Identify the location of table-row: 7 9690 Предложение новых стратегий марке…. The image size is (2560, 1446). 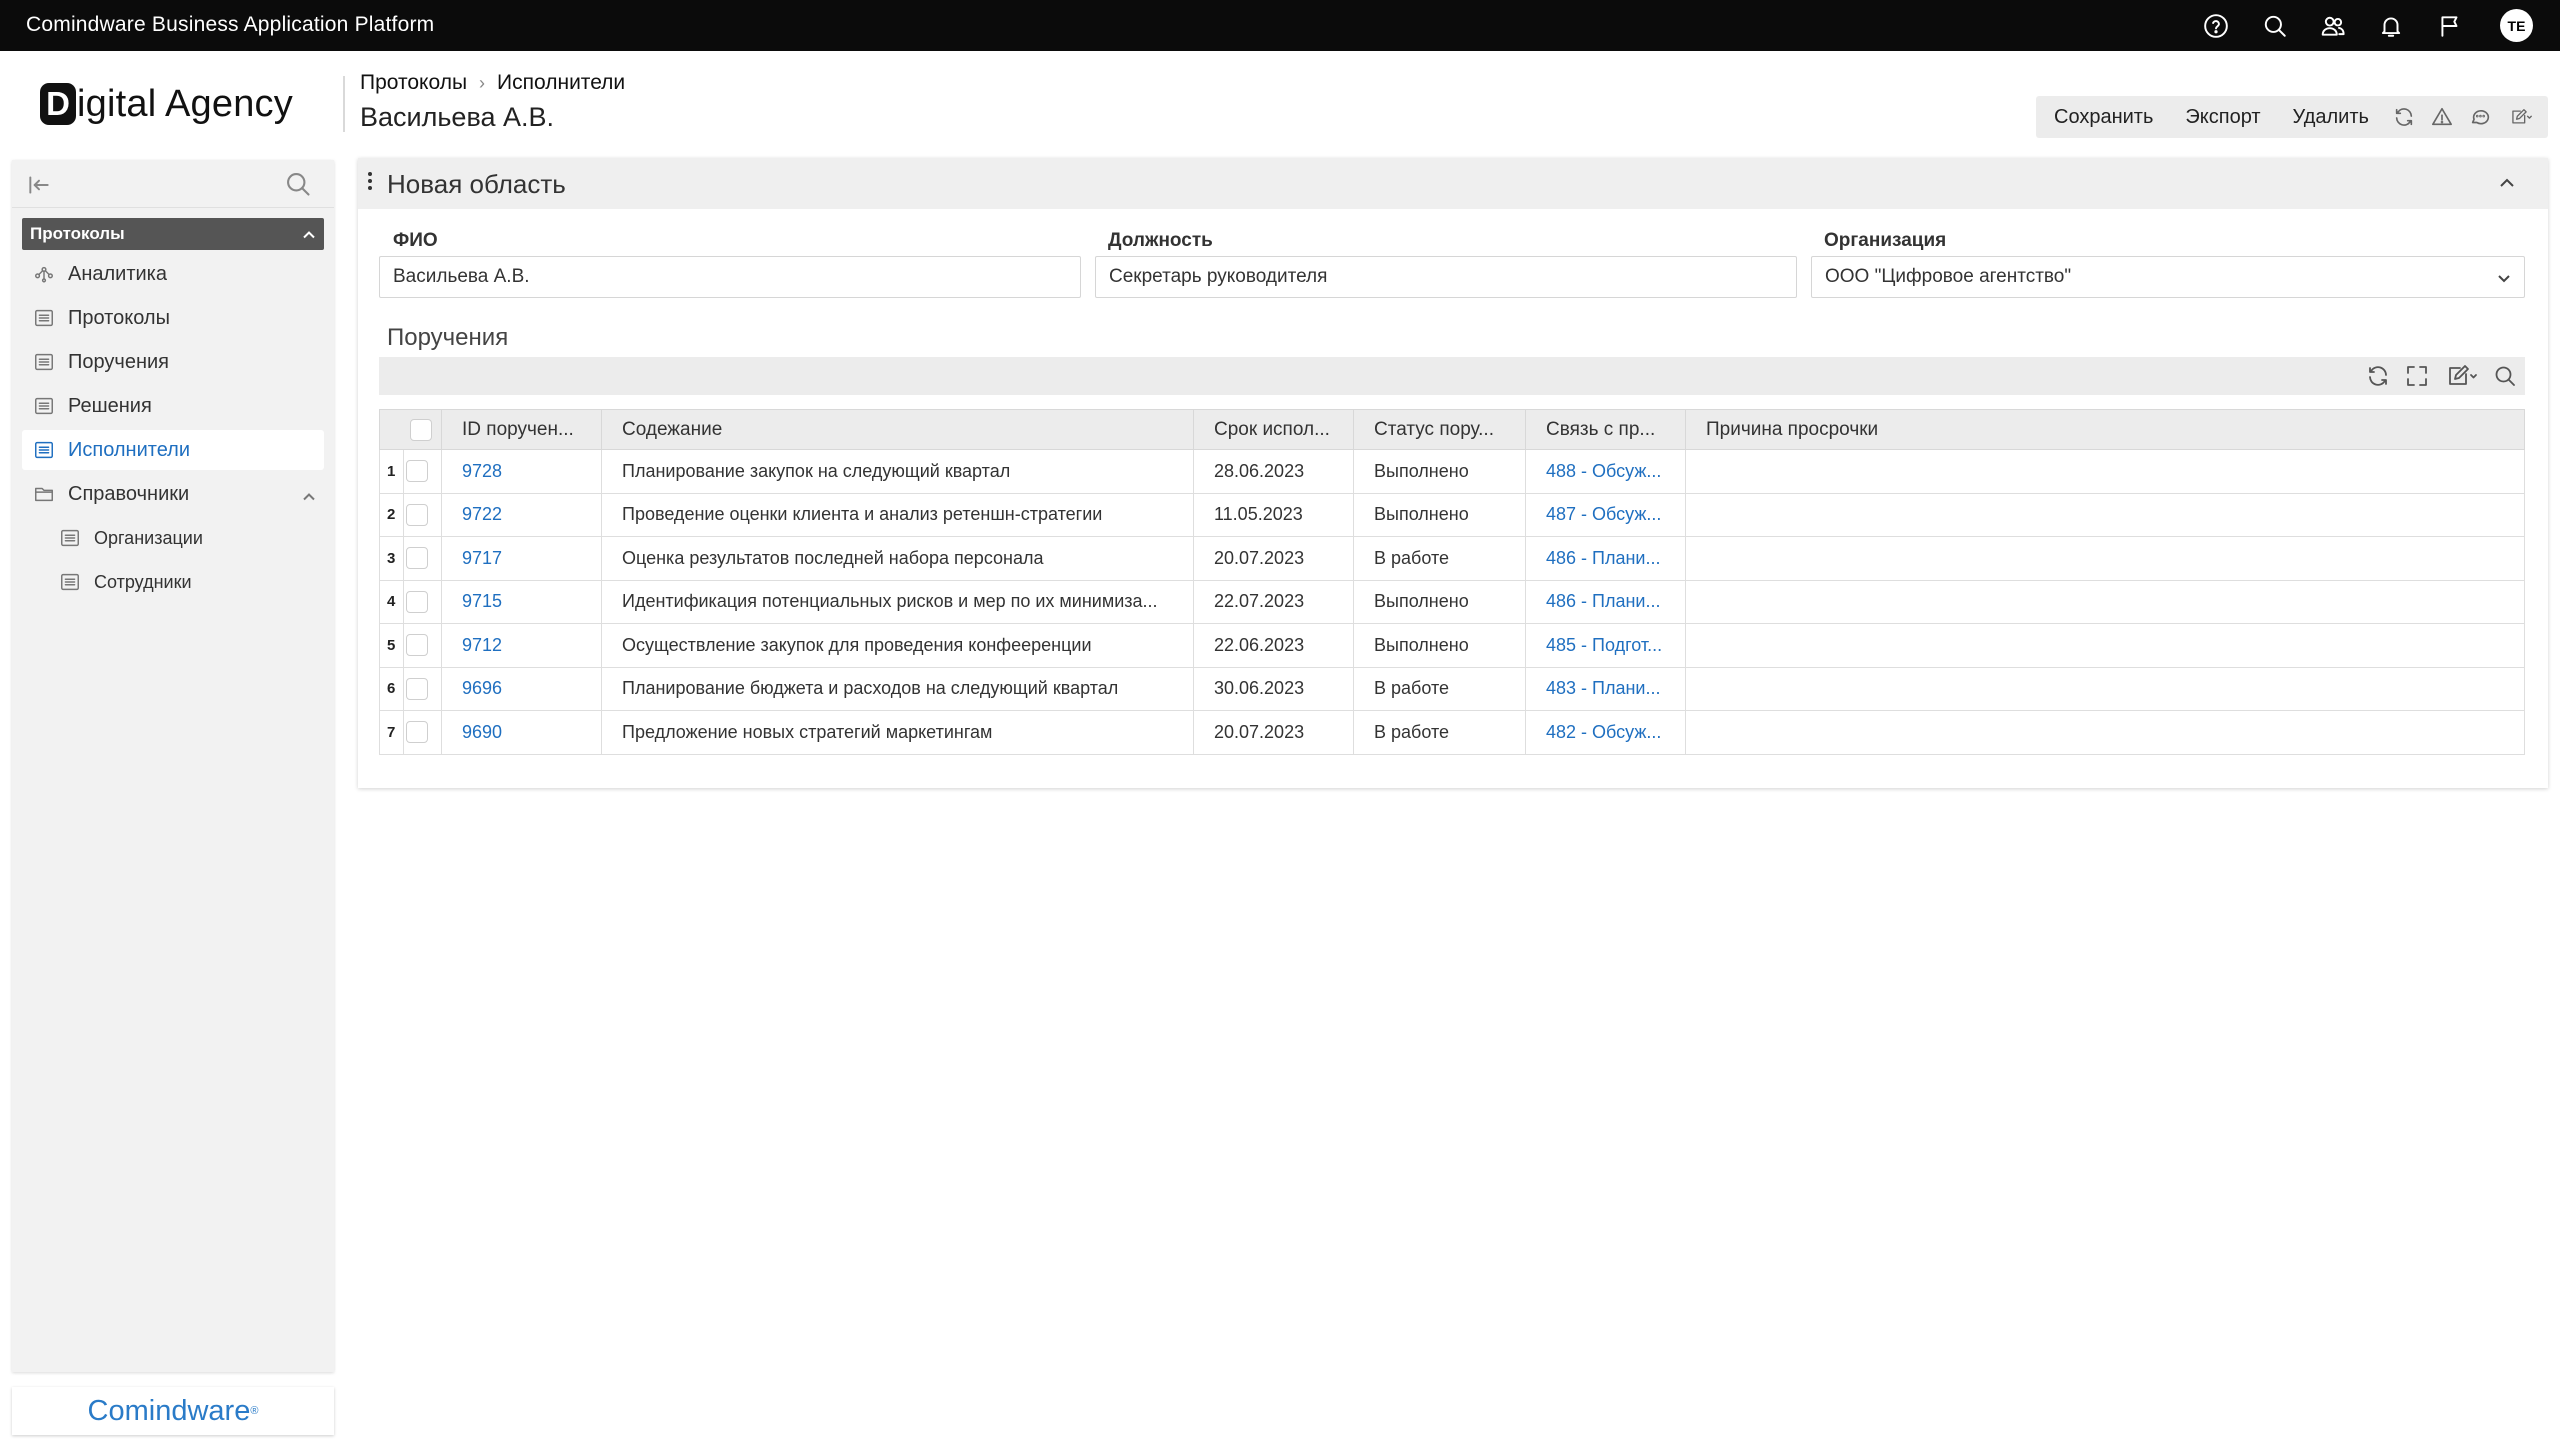
(1452, 732).